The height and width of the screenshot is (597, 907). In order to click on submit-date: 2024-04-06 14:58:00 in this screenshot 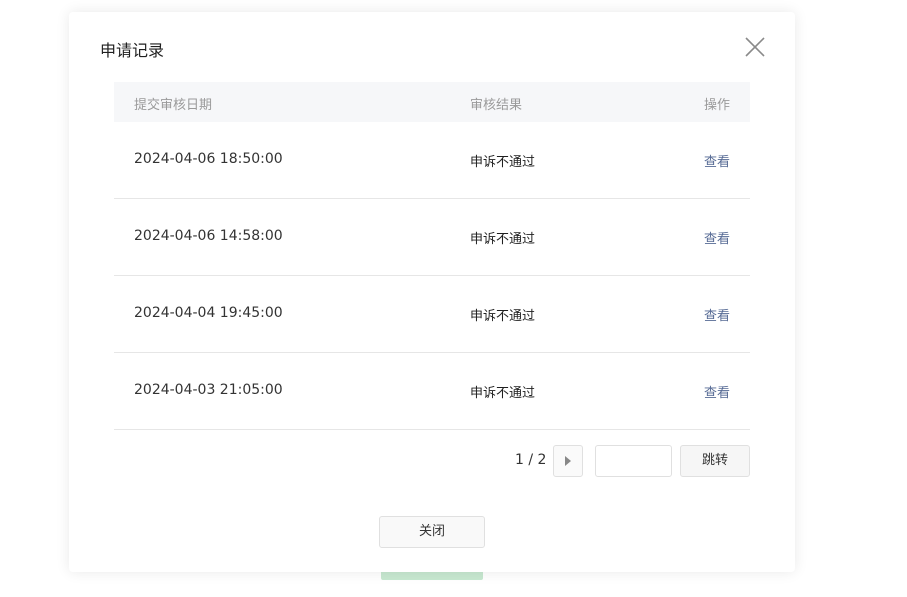, I will do `click(208, 236)`.